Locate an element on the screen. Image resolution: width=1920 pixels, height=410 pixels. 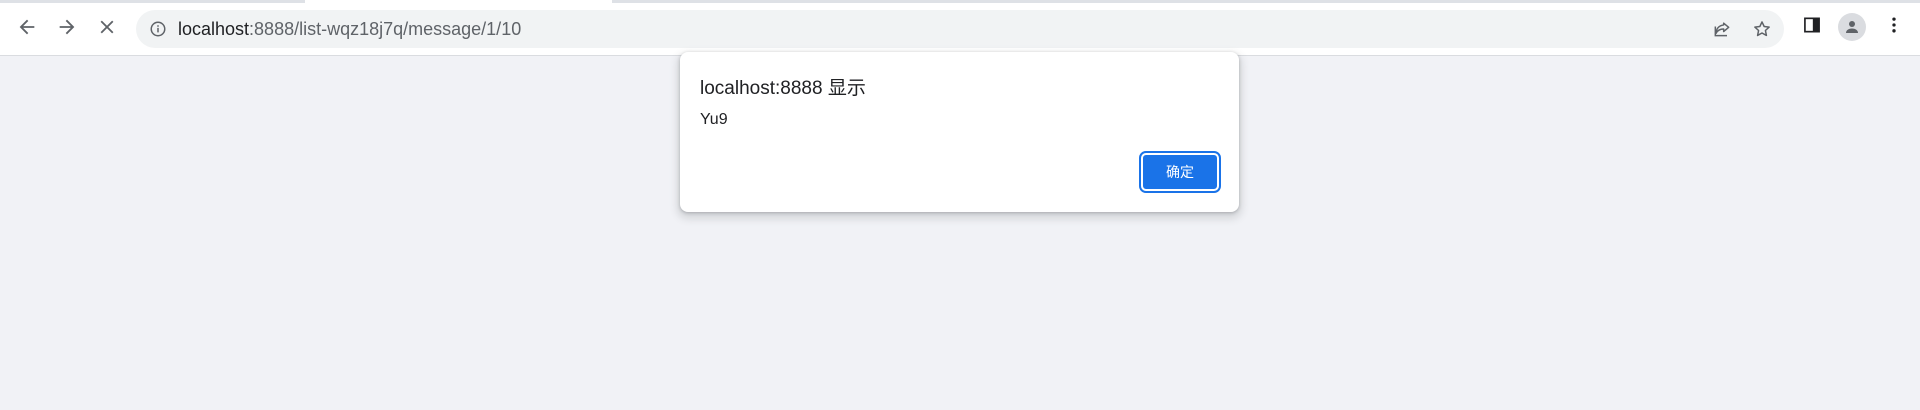
close-icon is located at coordinates (107, 27).